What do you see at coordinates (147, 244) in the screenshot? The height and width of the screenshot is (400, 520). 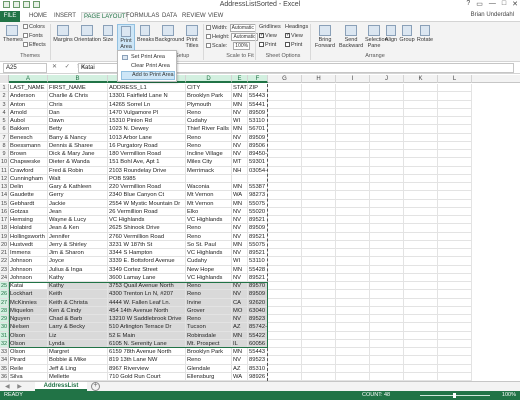 I see `cell-c20: 3231 W 187th St` at bounding box center [147, 244].